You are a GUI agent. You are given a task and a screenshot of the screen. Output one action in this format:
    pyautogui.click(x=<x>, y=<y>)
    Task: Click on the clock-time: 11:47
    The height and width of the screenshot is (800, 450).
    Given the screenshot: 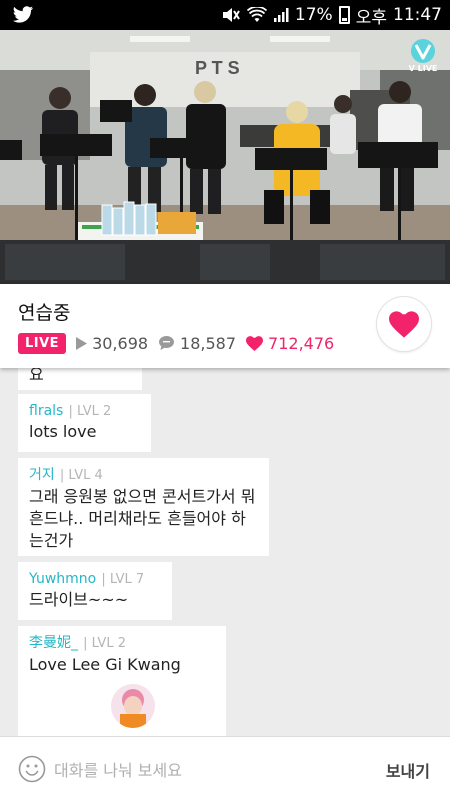 What is the action you would take?
    pyautogui.click(x=417, y=15)
    